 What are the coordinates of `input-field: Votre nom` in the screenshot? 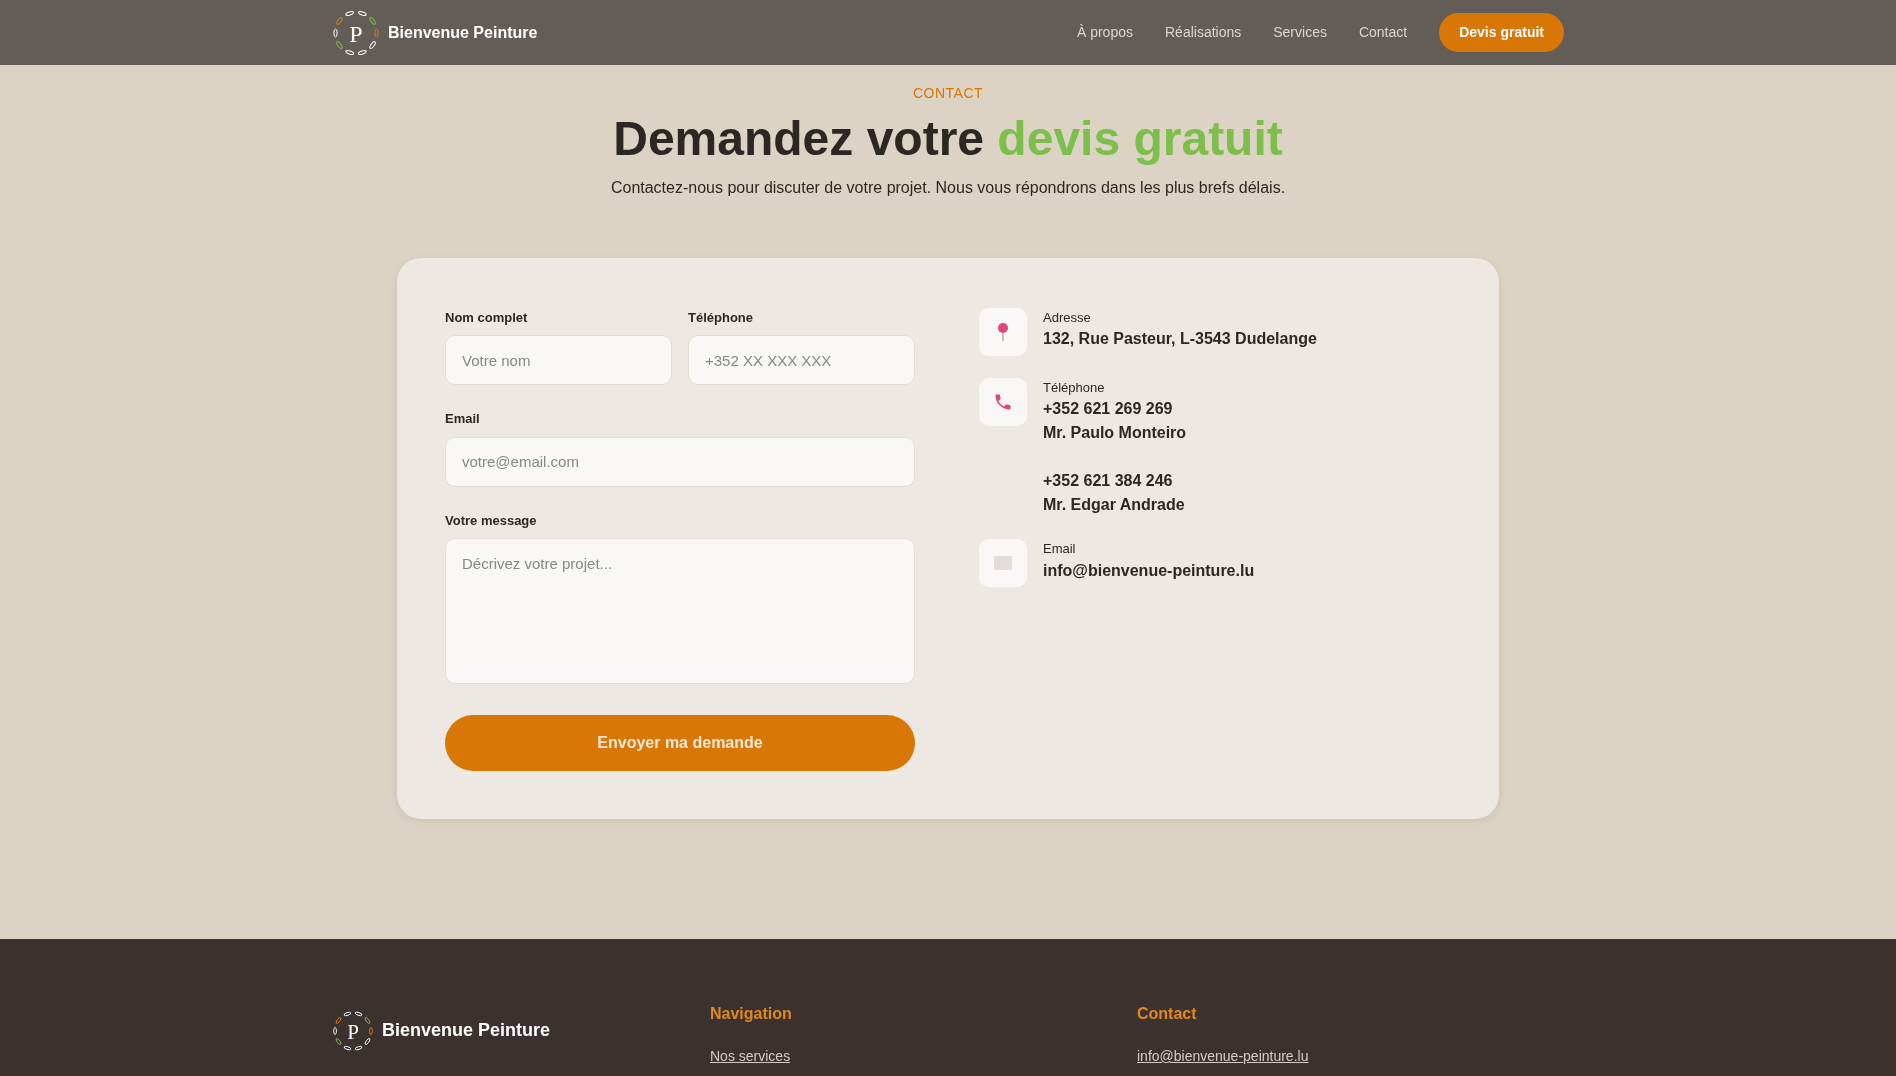 It's located at (558, 360).